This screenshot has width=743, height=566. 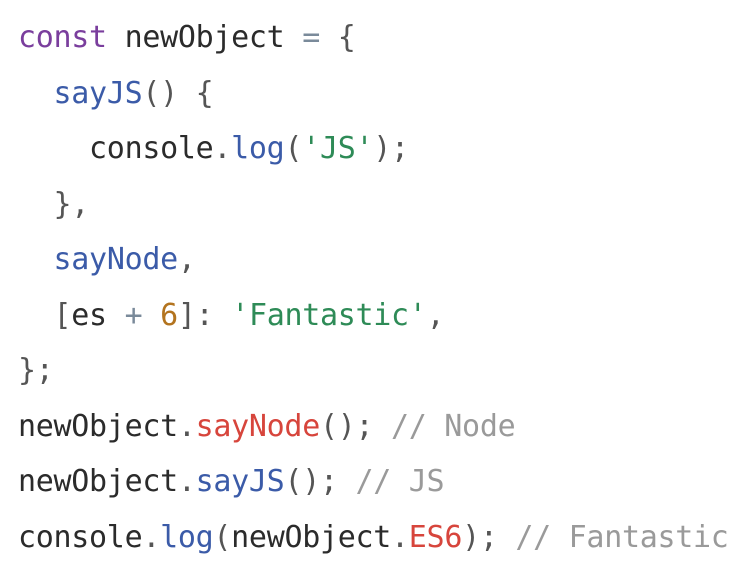 I want to click on code-line: console.log(newObject.ES6); // Fantastic, so click(x=373, y=538).